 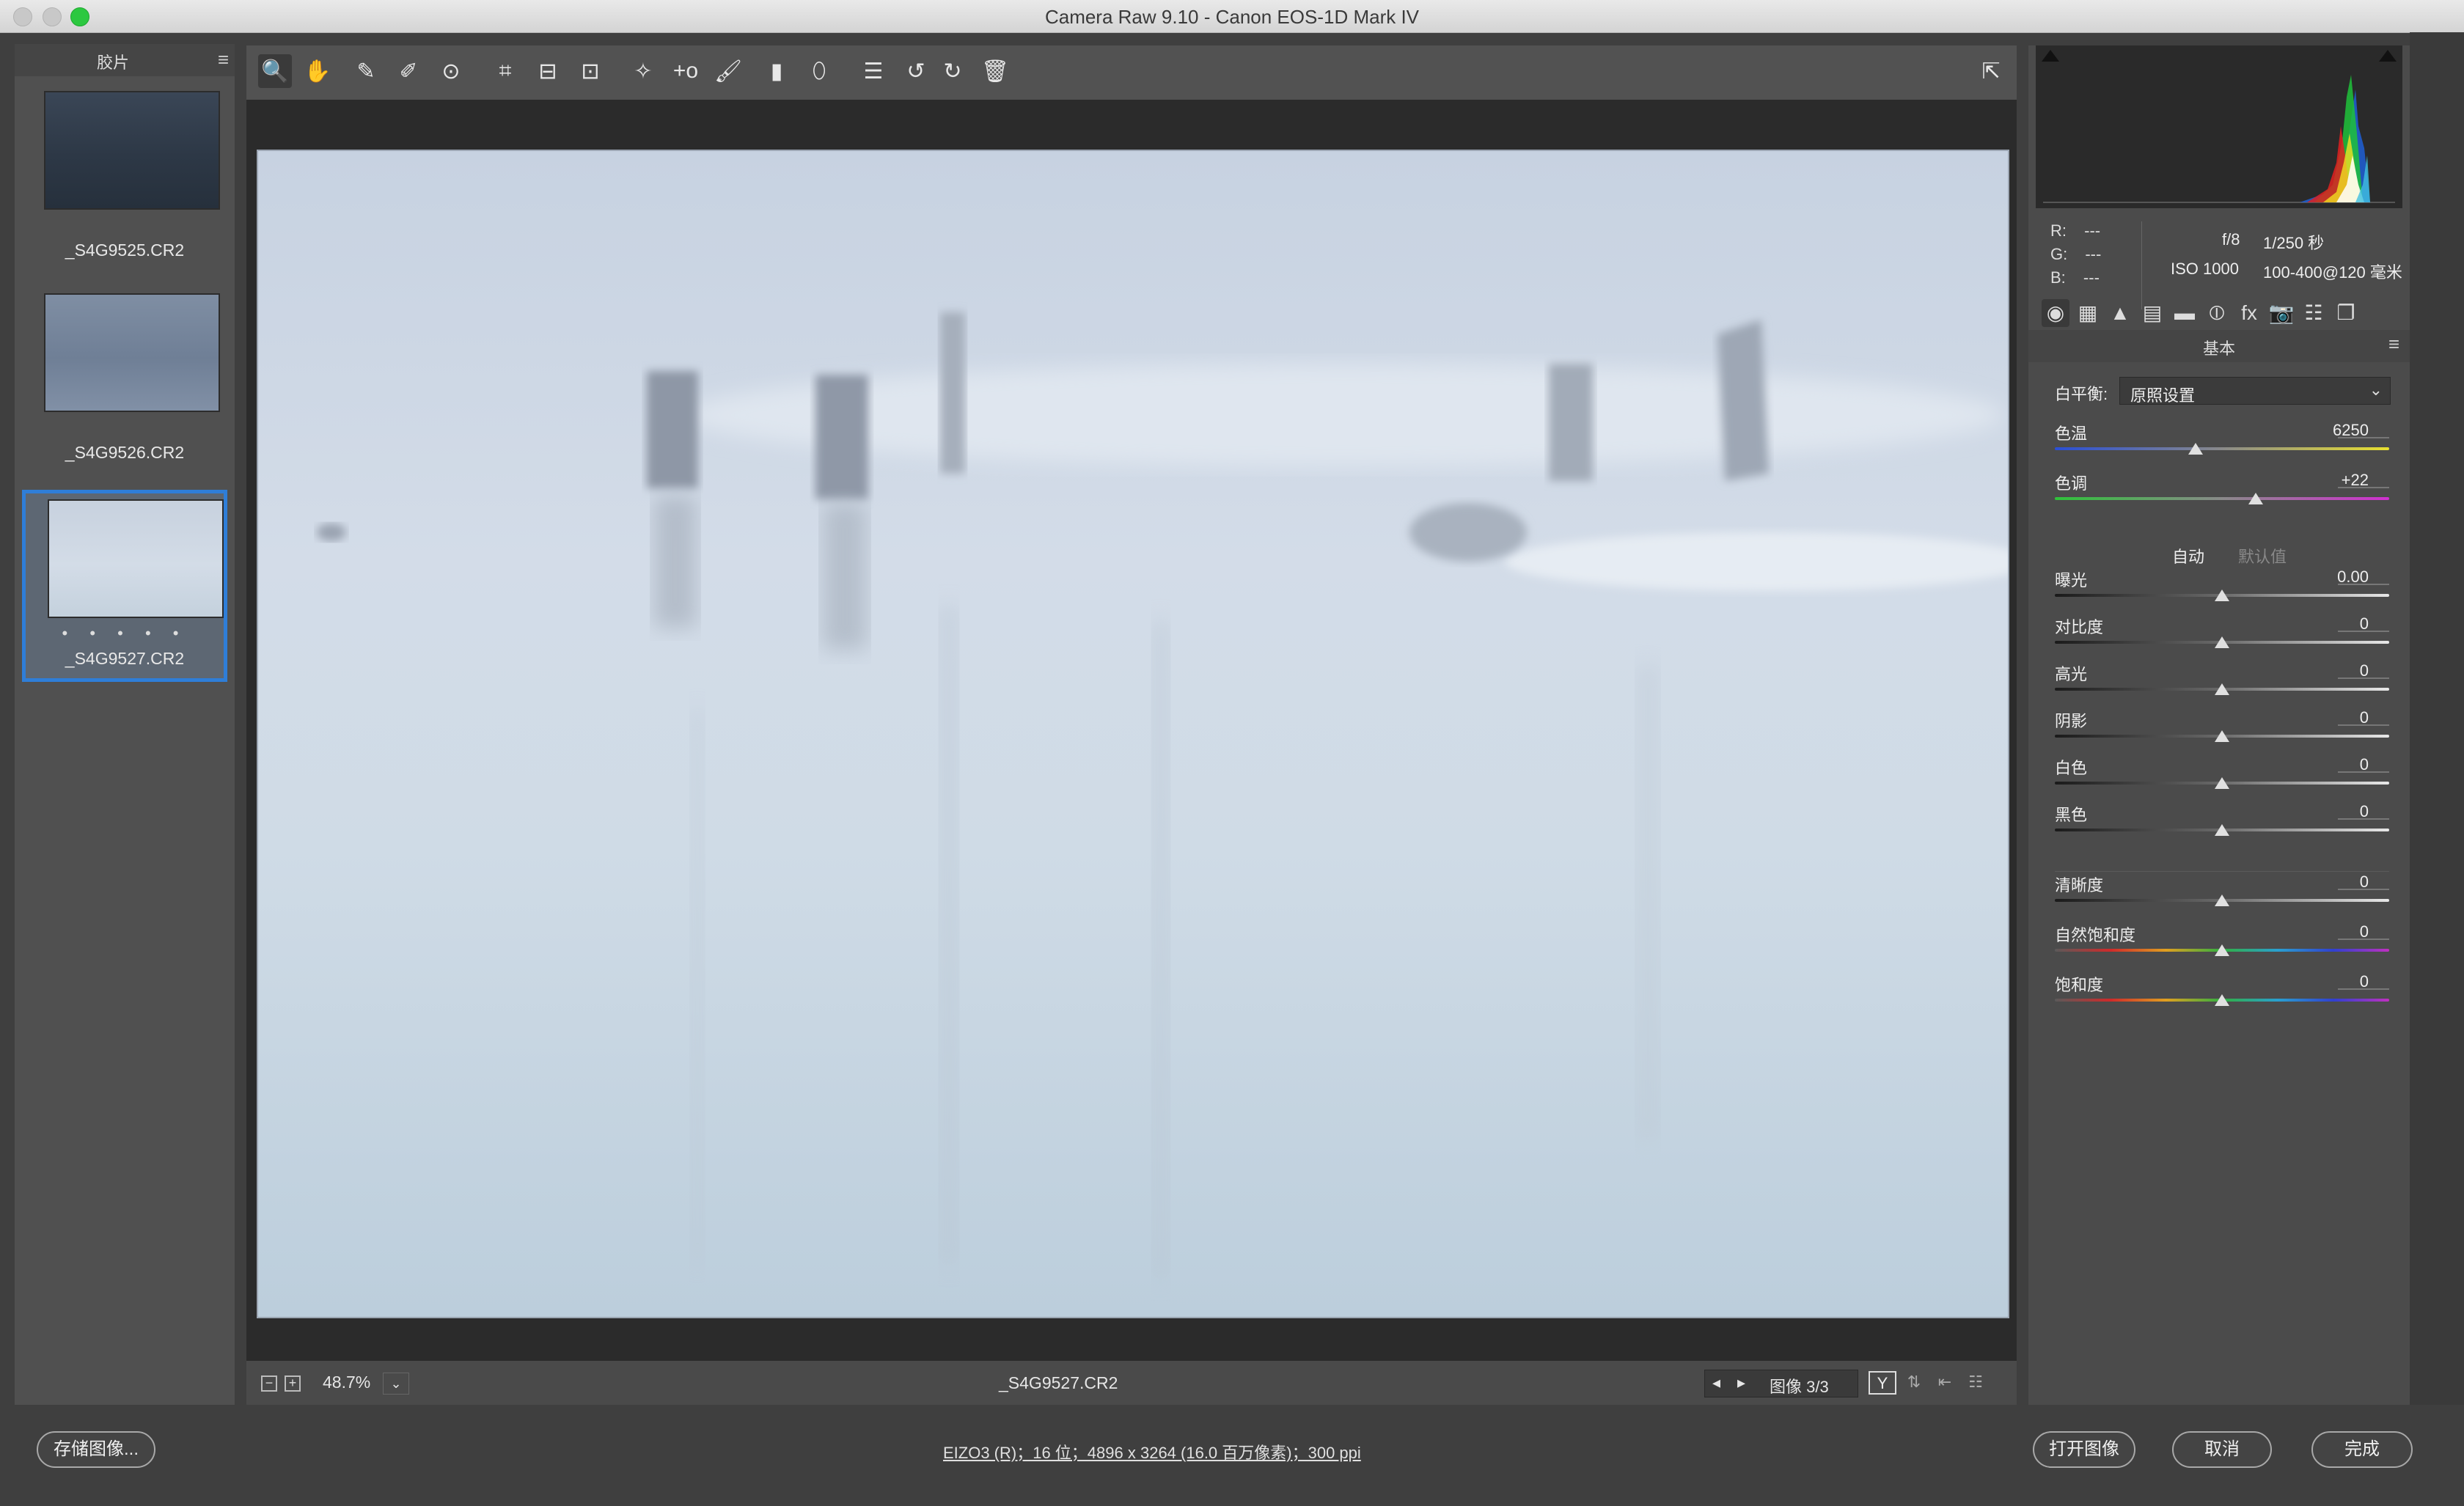 What do you see at coordinates (451, 71) in the screenshot?
I see `targeted-adjustment-tool: ⊙` at bounding box center [451, 71].